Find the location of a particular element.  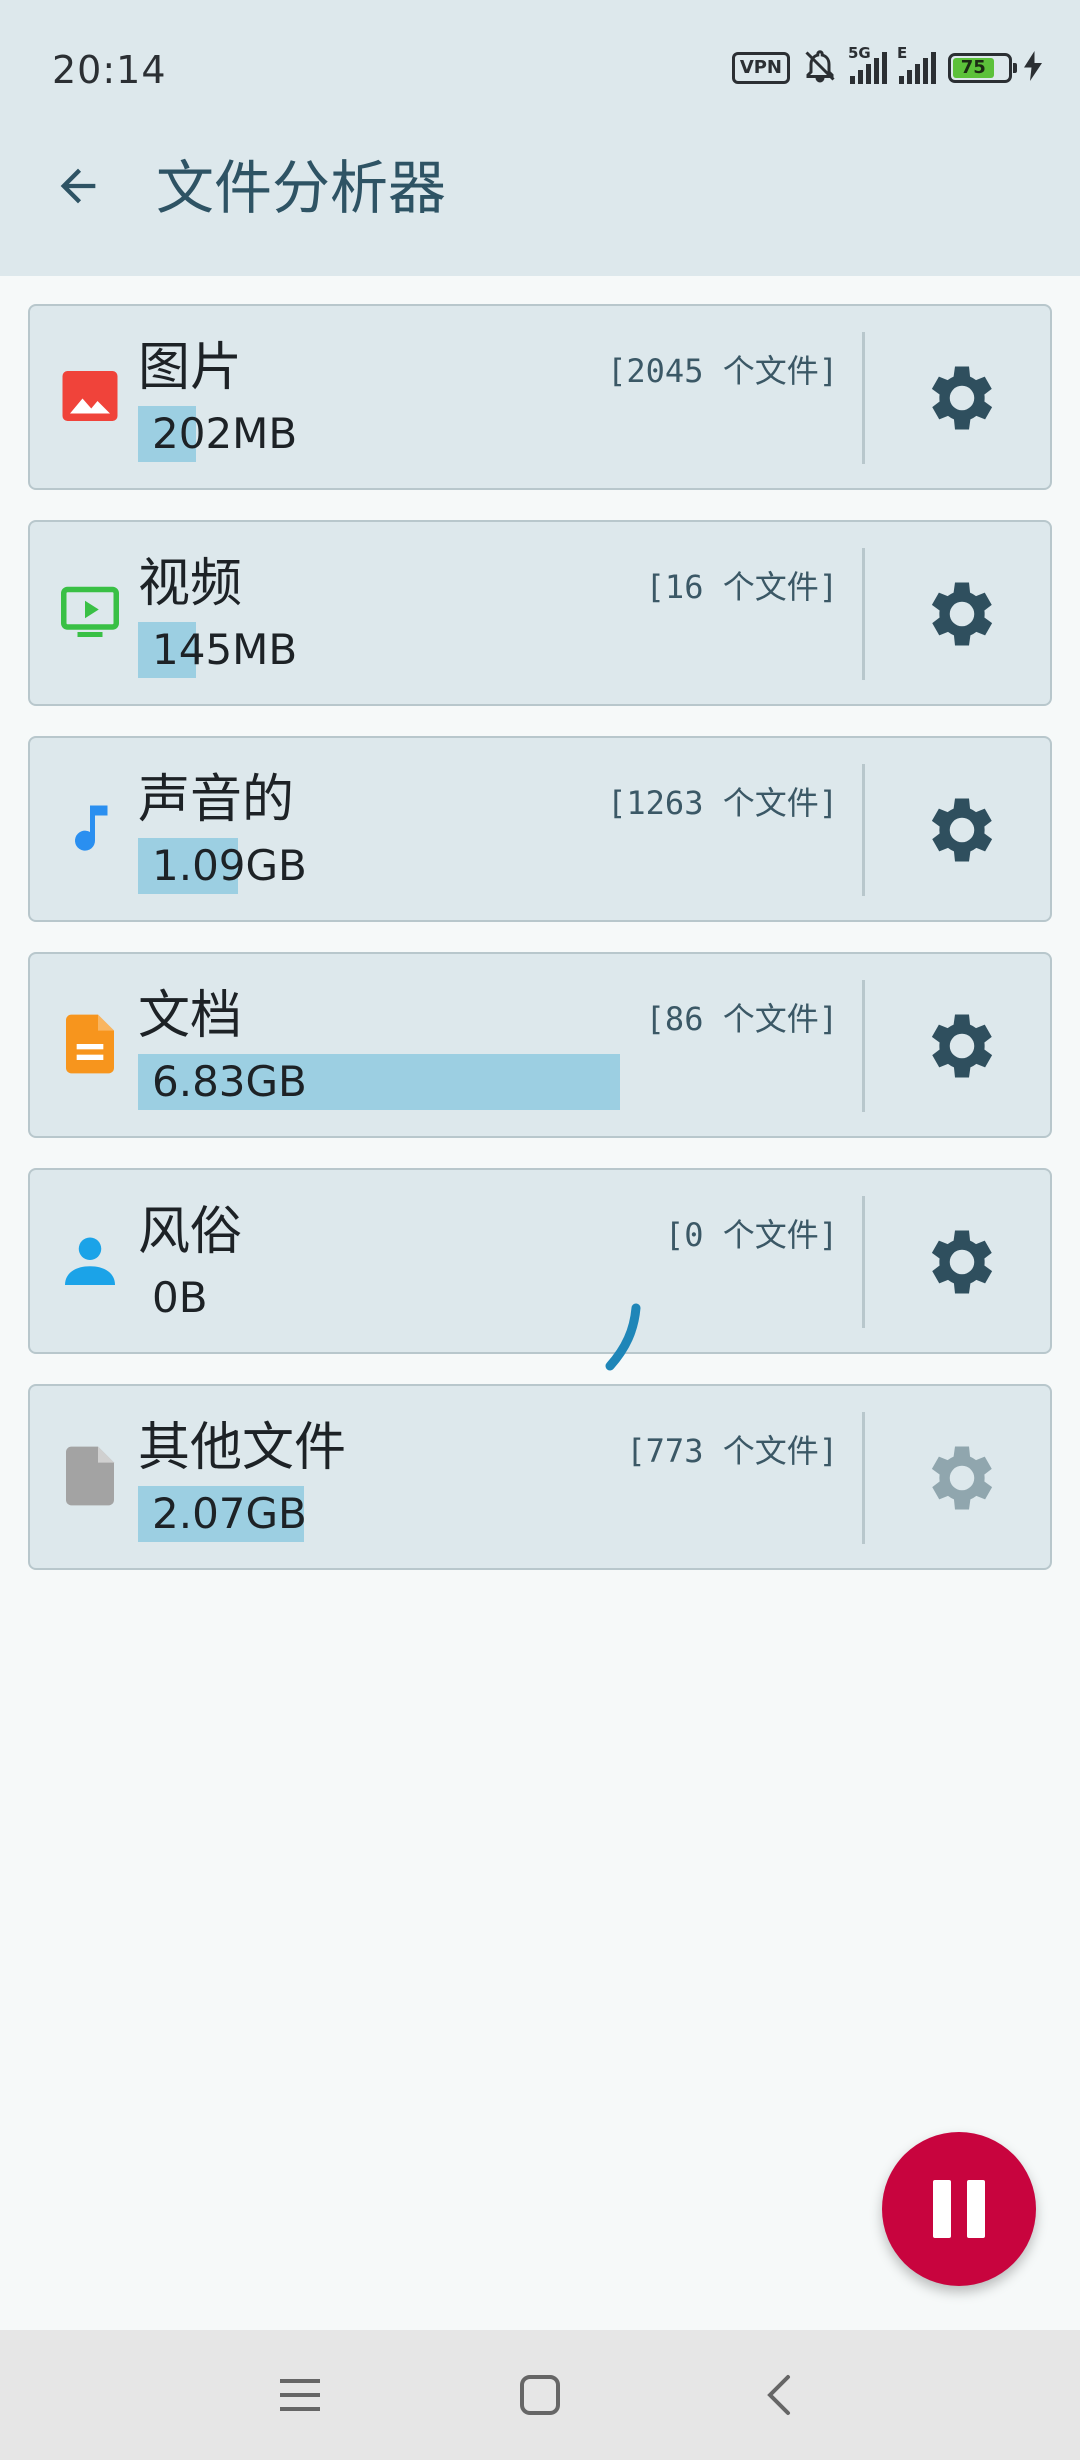

bell-off-icon is located at coordinates (820, 68).